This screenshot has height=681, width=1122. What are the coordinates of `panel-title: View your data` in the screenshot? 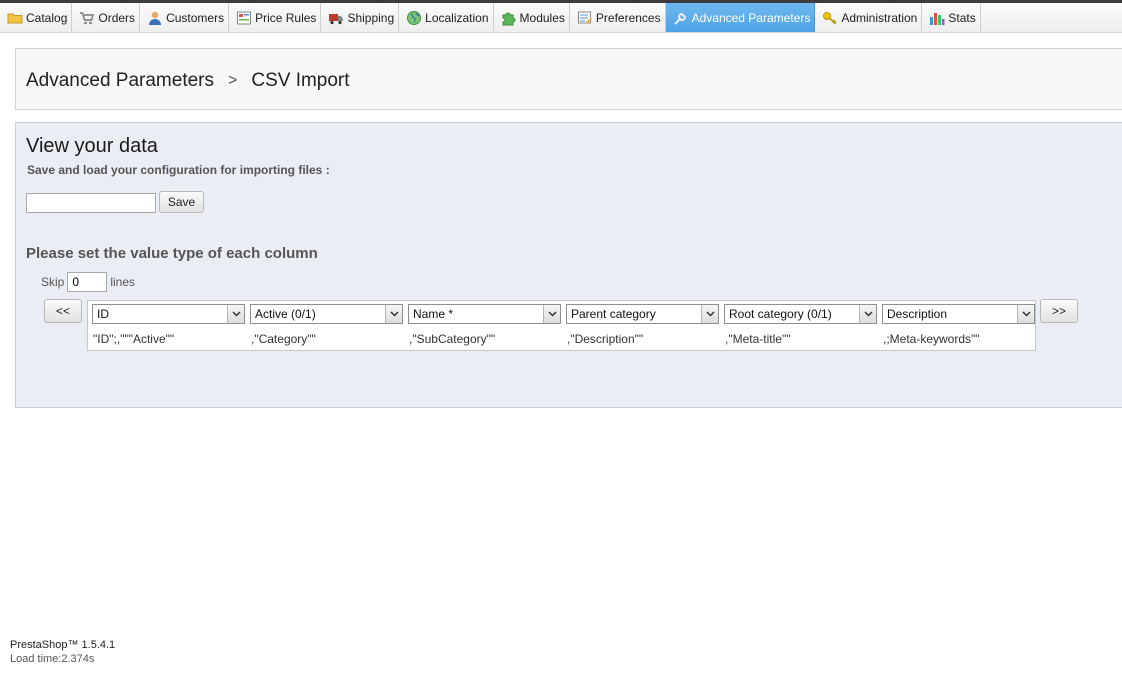 It's located at (92, 146).